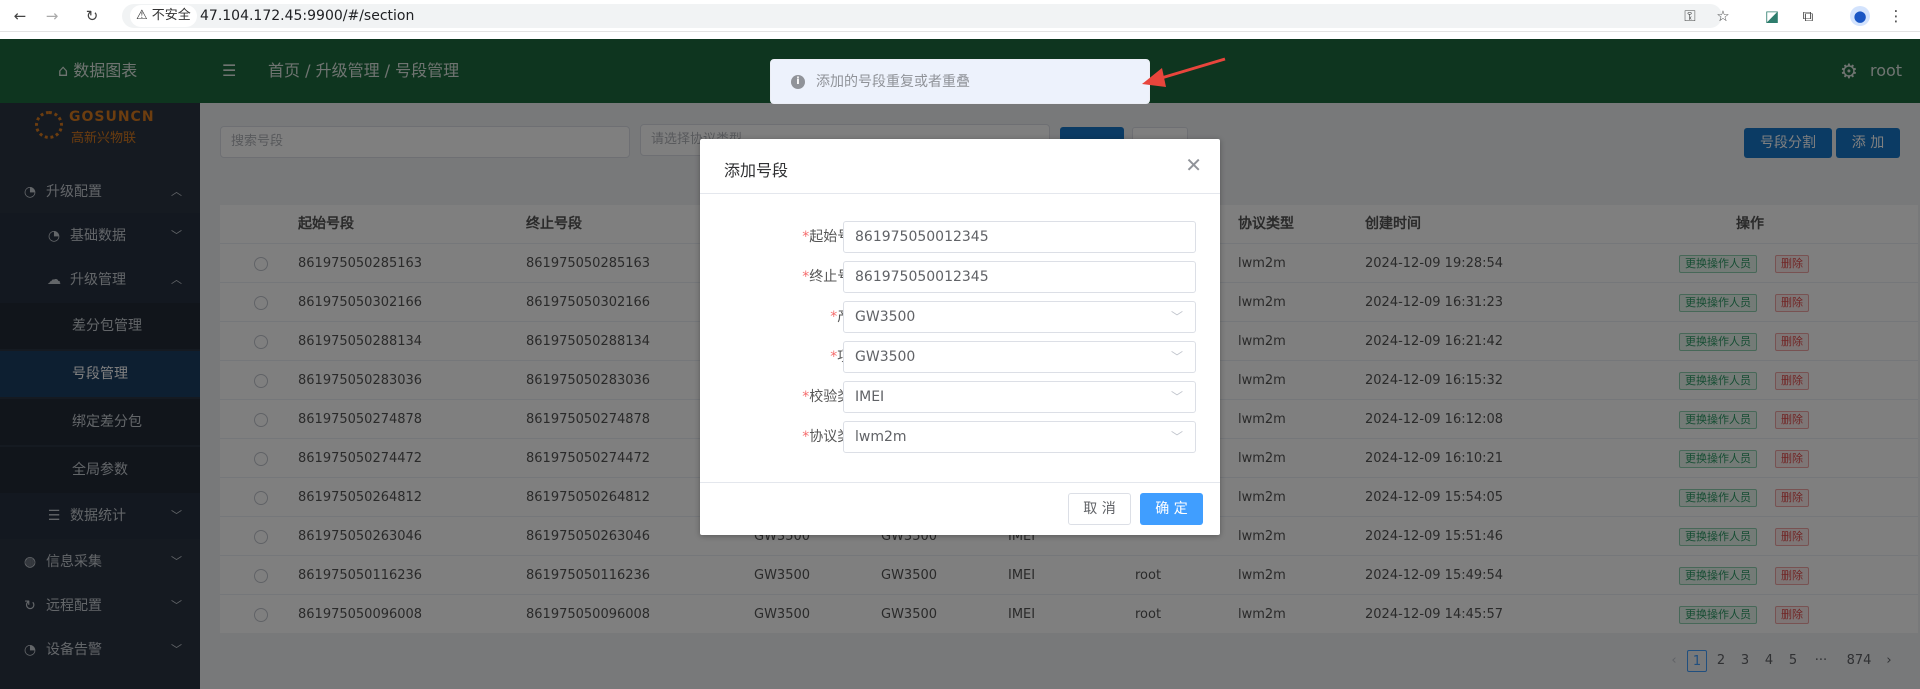 Image resolution: width=1920 pixels, height=689 pixels. I want to click on arrow-shaft, so click(1191, 69).